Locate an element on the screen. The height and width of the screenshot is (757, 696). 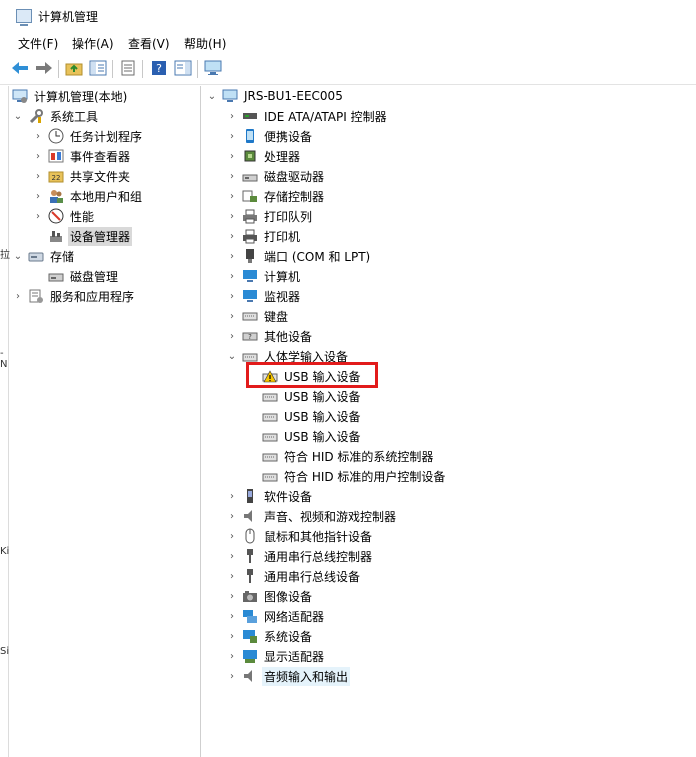
device-category: › 打印队列 is located at coordinates (270, 216).